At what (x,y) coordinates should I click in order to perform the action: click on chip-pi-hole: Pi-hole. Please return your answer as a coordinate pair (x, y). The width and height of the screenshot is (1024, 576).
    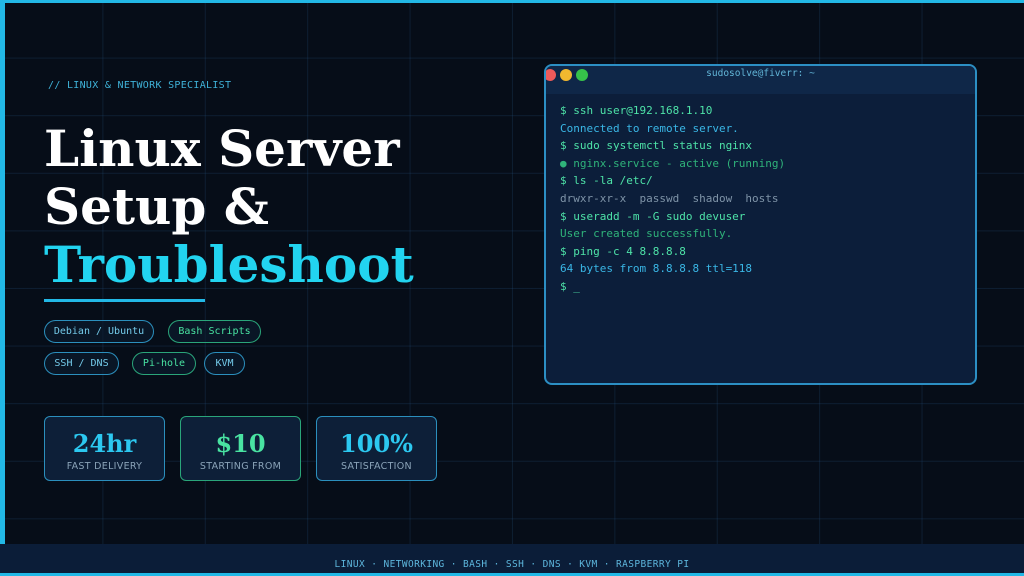
    Looking at the image, I should click on (164, 363).